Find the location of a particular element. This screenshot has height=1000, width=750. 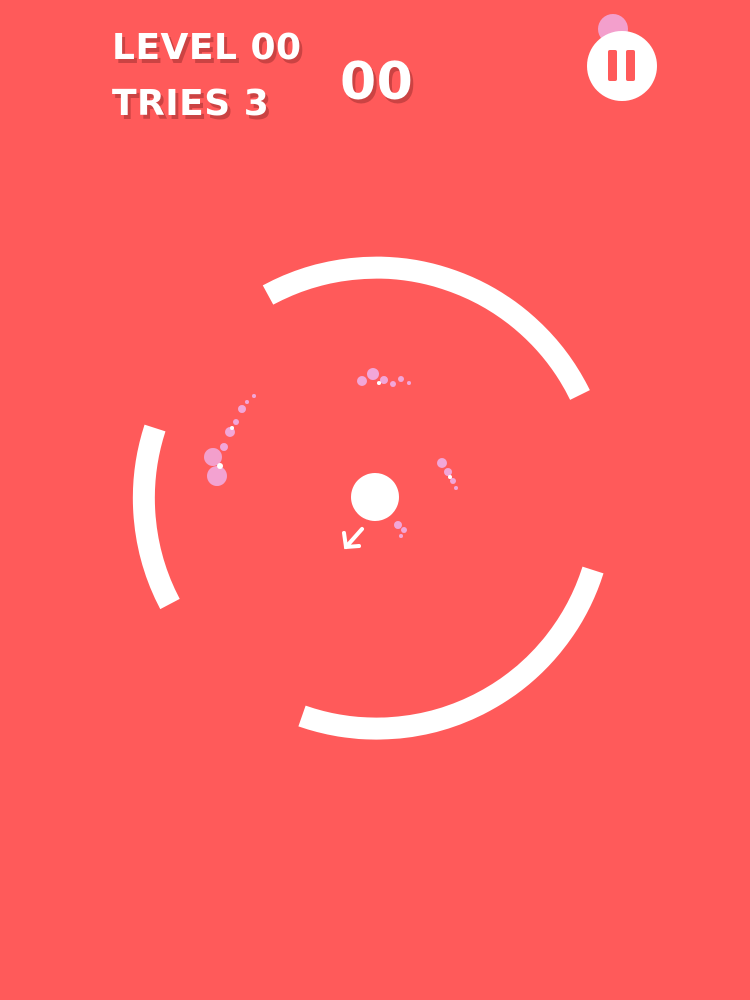

ring-arc-right is located at coordinates (451, 653).